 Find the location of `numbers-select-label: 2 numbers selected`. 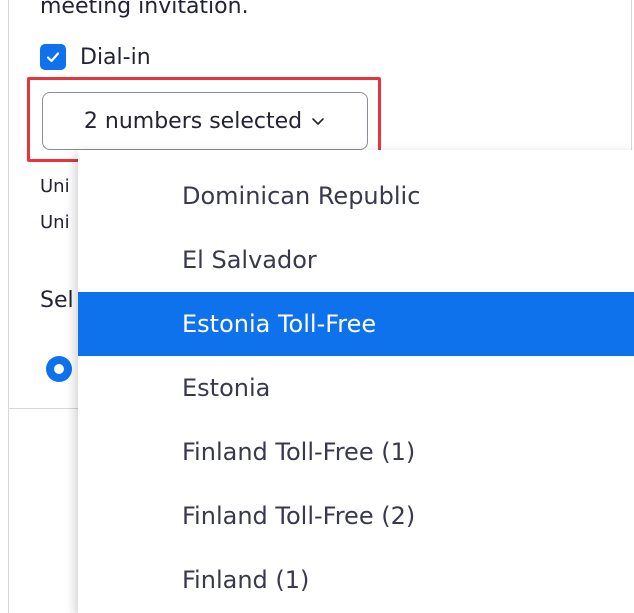

numbers-select-label: 2 numbers selected is located at coordinates (193, 121).